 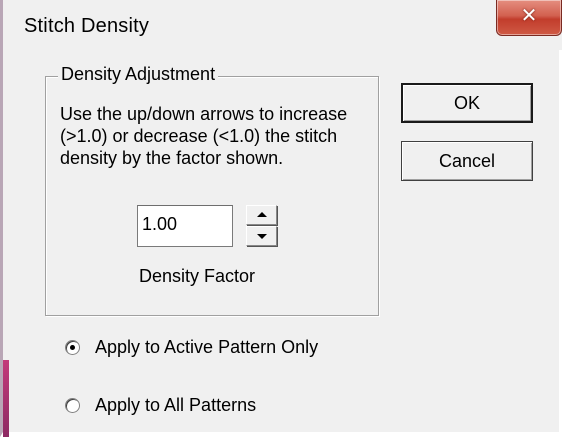 What do you see at coordinates (138, 74) in the screenshot?
I see `group-legend: Density Adjustment` at bounding box center [138, 74].